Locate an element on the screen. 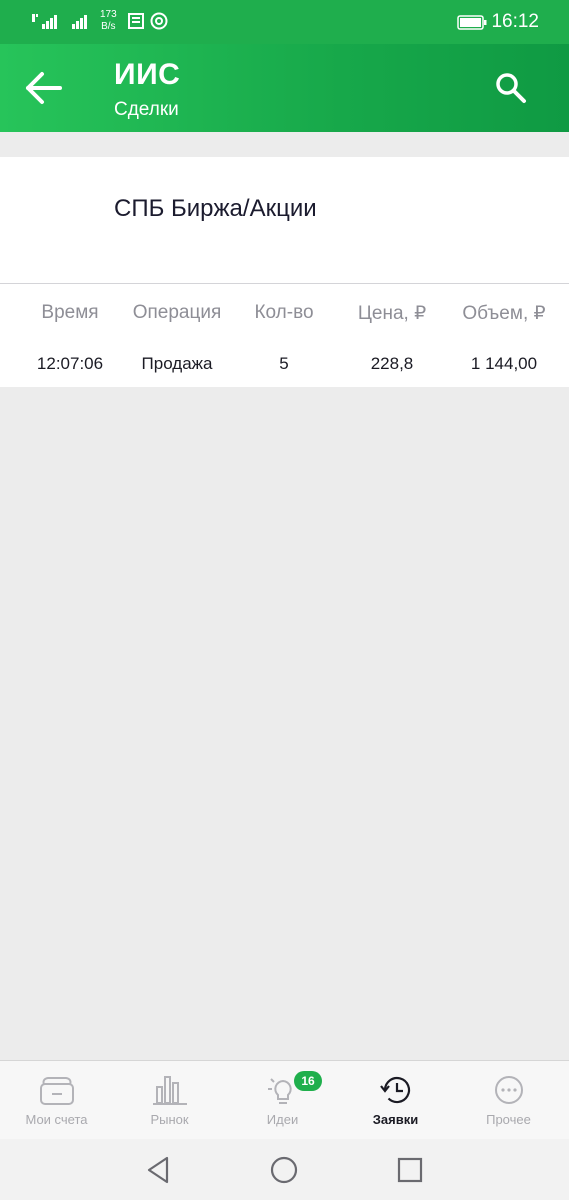 This screenshot has width=569, height=1200. header-operation: Операция is located at coordinates (177, 312).